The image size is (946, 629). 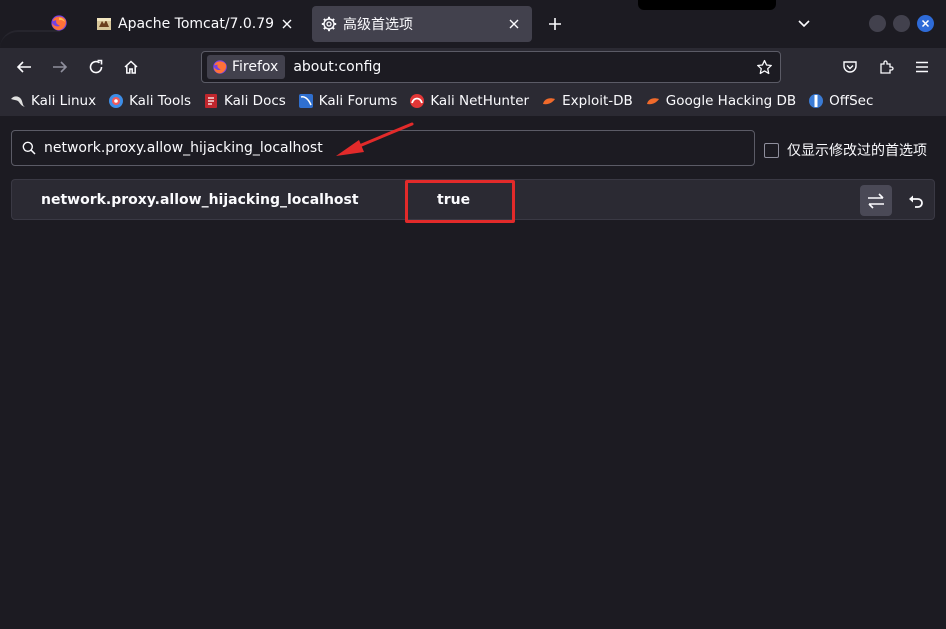 What do you see at coordinates (30, 39) in the screenshot?
I see `kali-wallpaper-edge` at bounding box center [30, 39].